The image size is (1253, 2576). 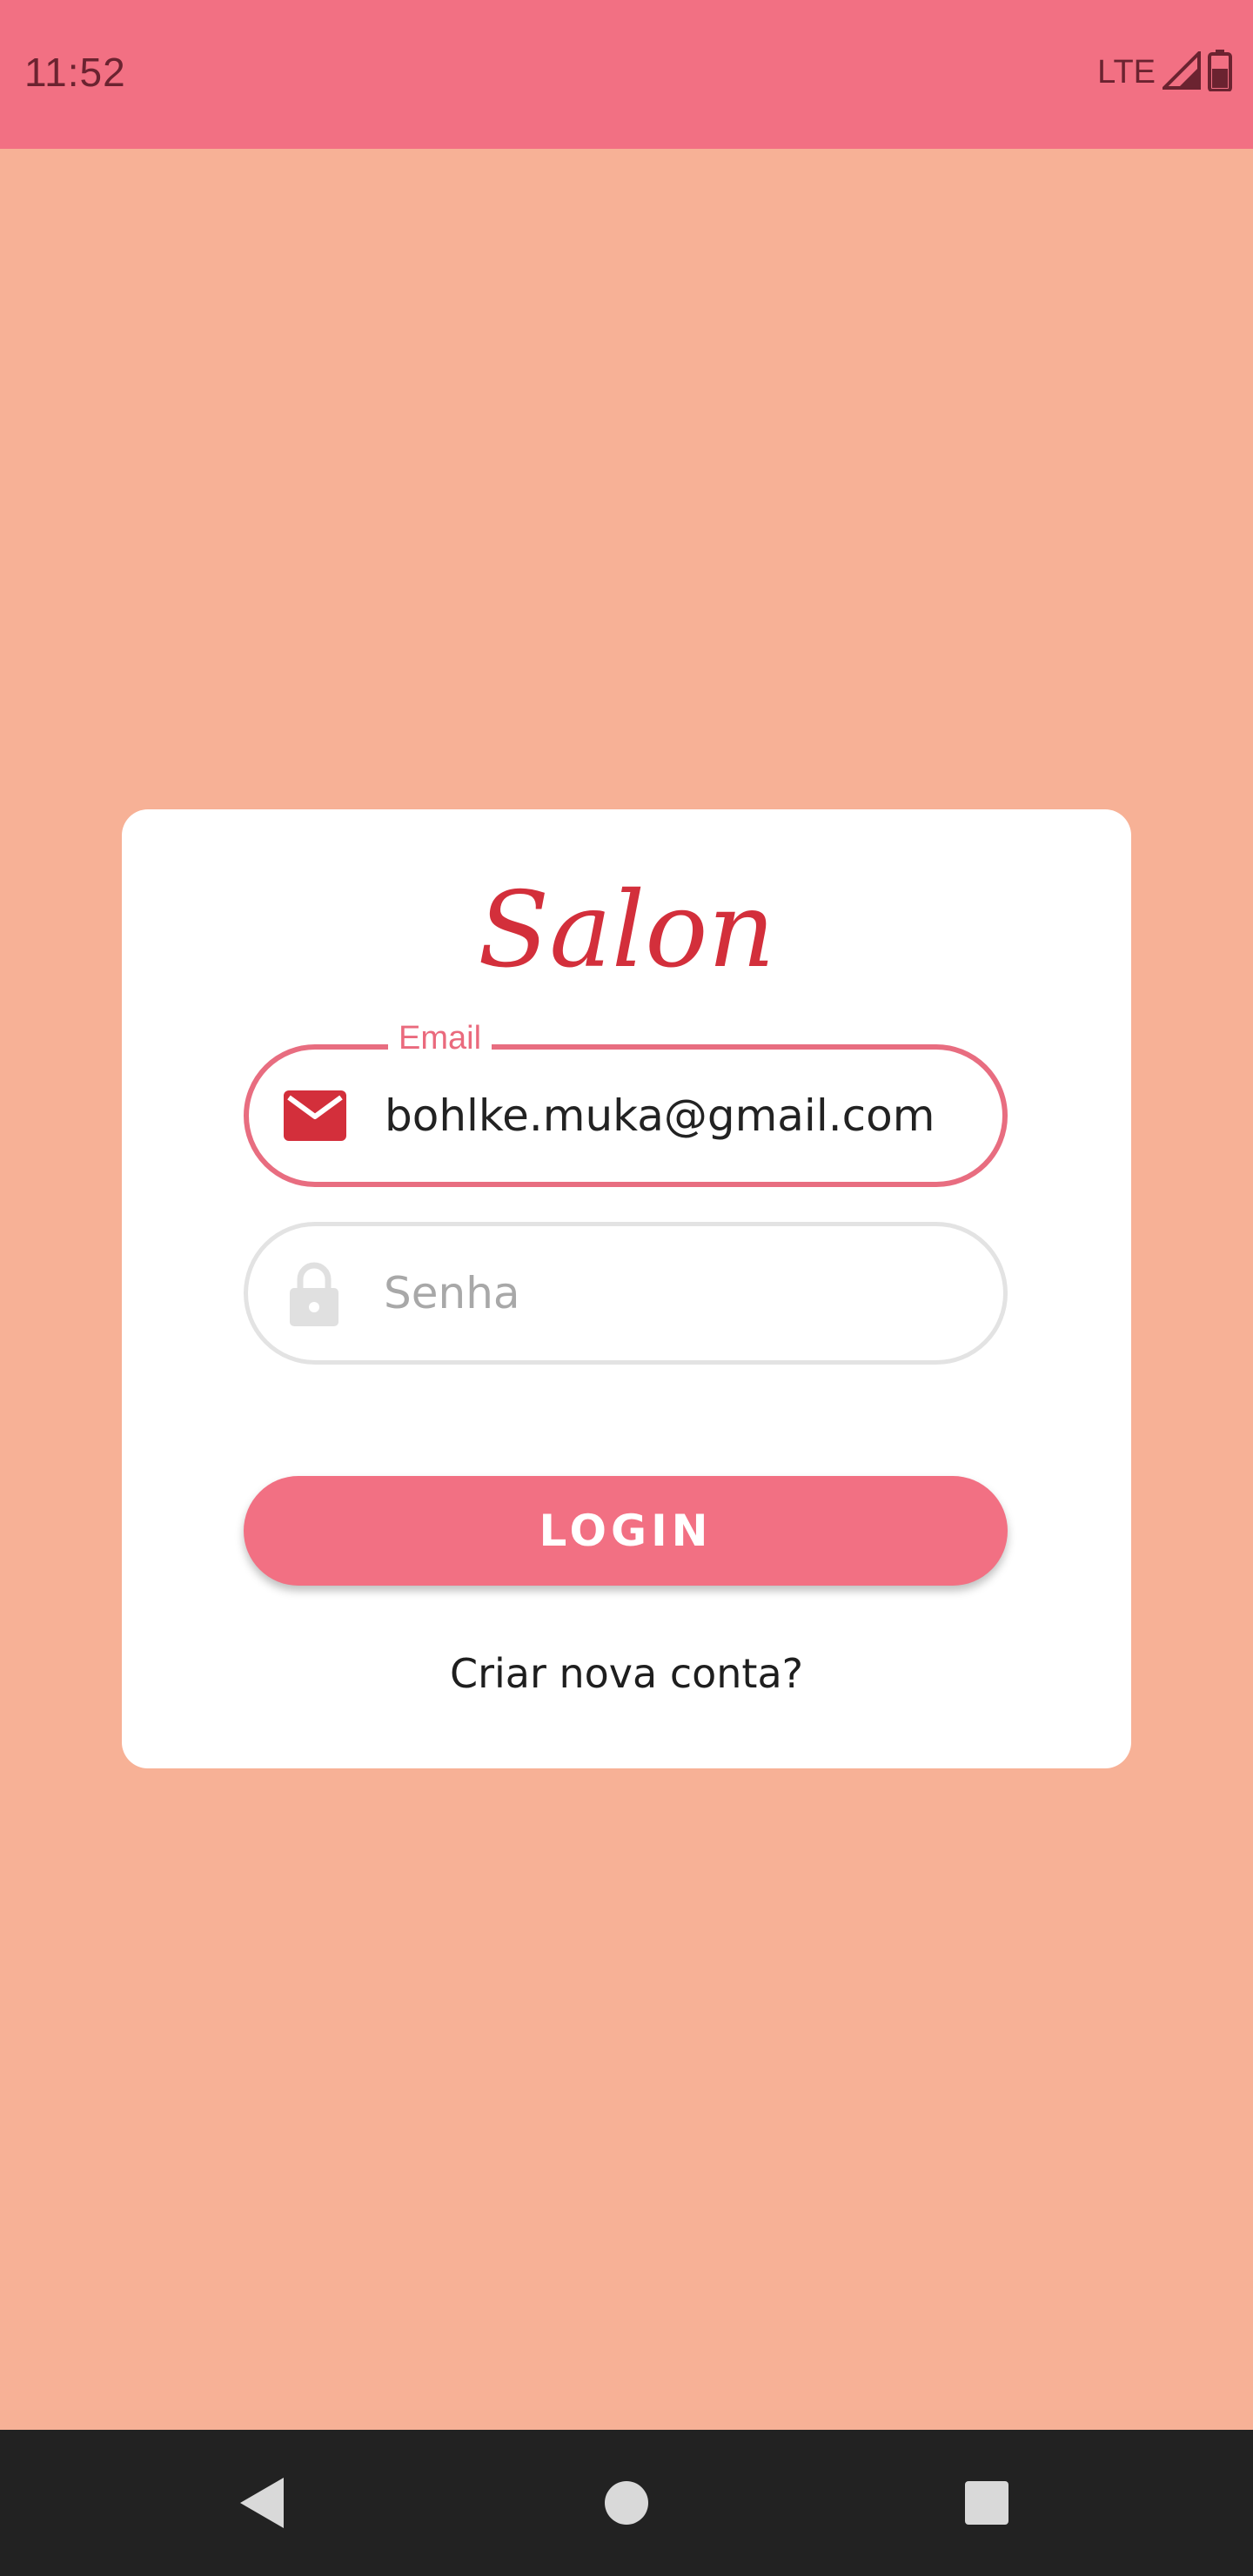 What do you see at coordinates (440, 1038) in the screenshot?
I see `email-label: Email` at bounding box center [440, 1038].